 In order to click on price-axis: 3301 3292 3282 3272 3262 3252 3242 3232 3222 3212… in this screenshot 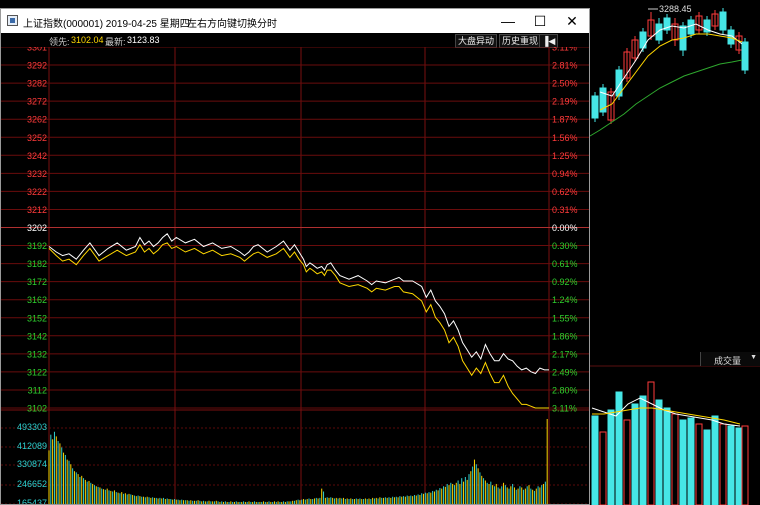, I will do `click(37, 230)`.